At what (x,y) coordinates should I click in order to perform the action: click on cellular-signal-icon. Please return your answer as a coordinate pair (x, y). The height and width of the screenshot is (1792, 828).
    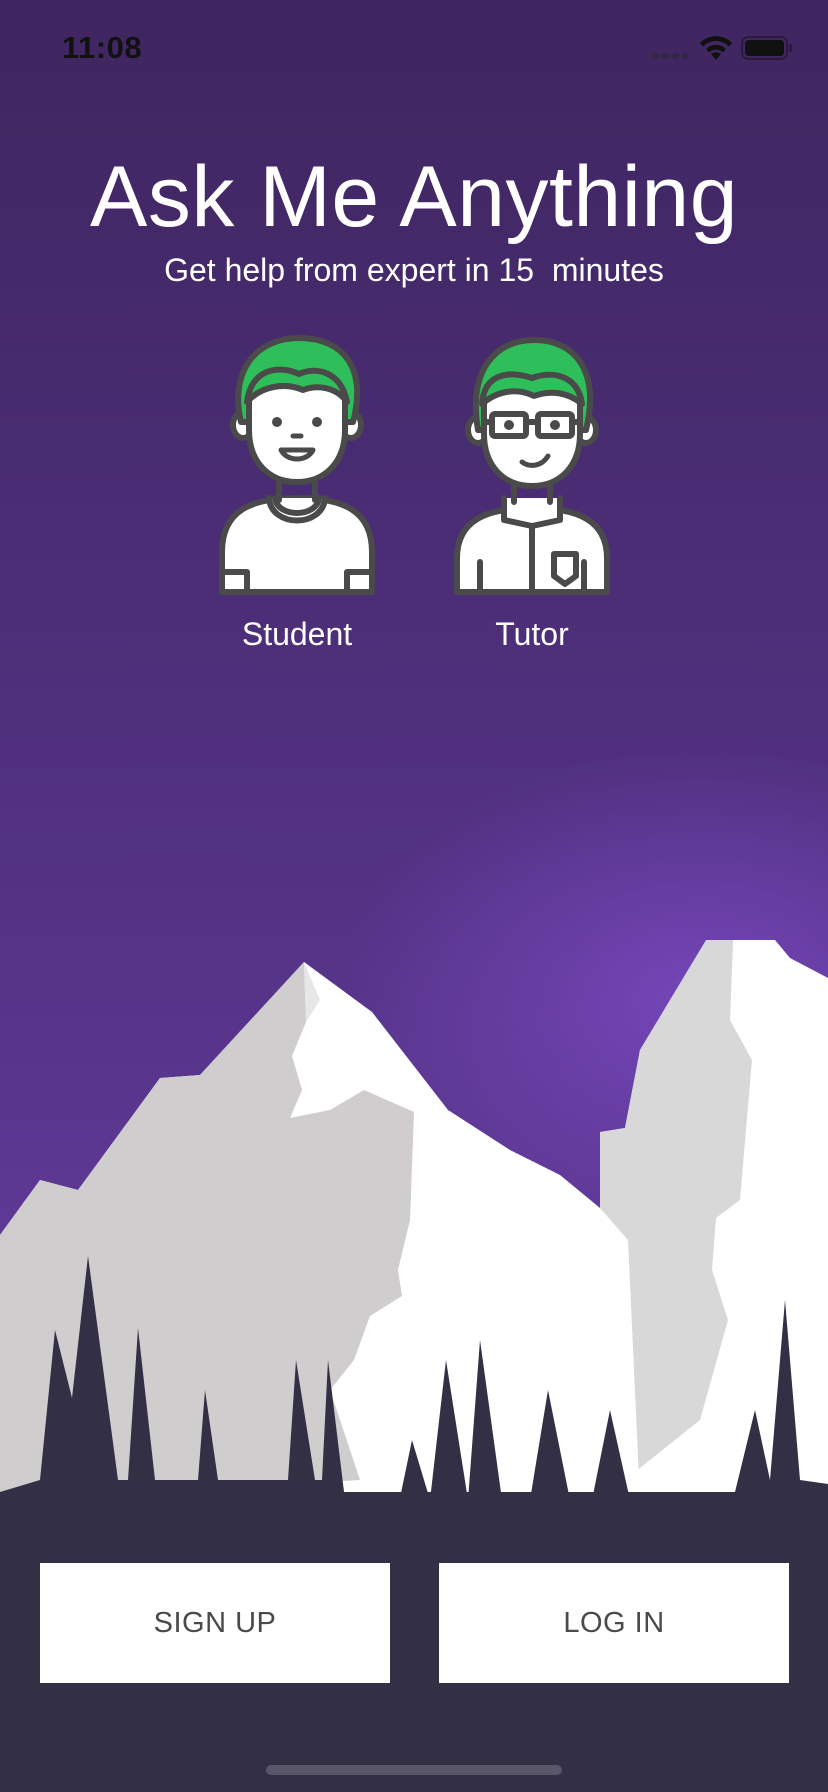
    Looking at the image, I should click on (670, 56).